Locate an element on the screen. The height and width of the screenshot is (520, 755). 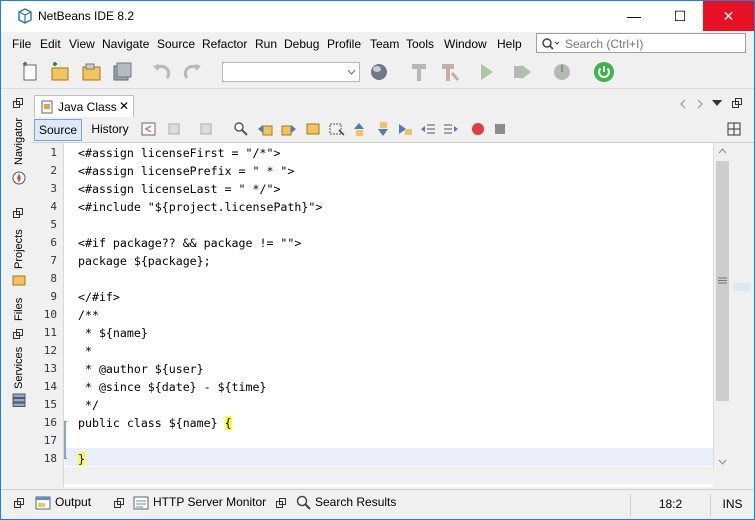
menu-edit: Edit is located at coordinates (50, 44).